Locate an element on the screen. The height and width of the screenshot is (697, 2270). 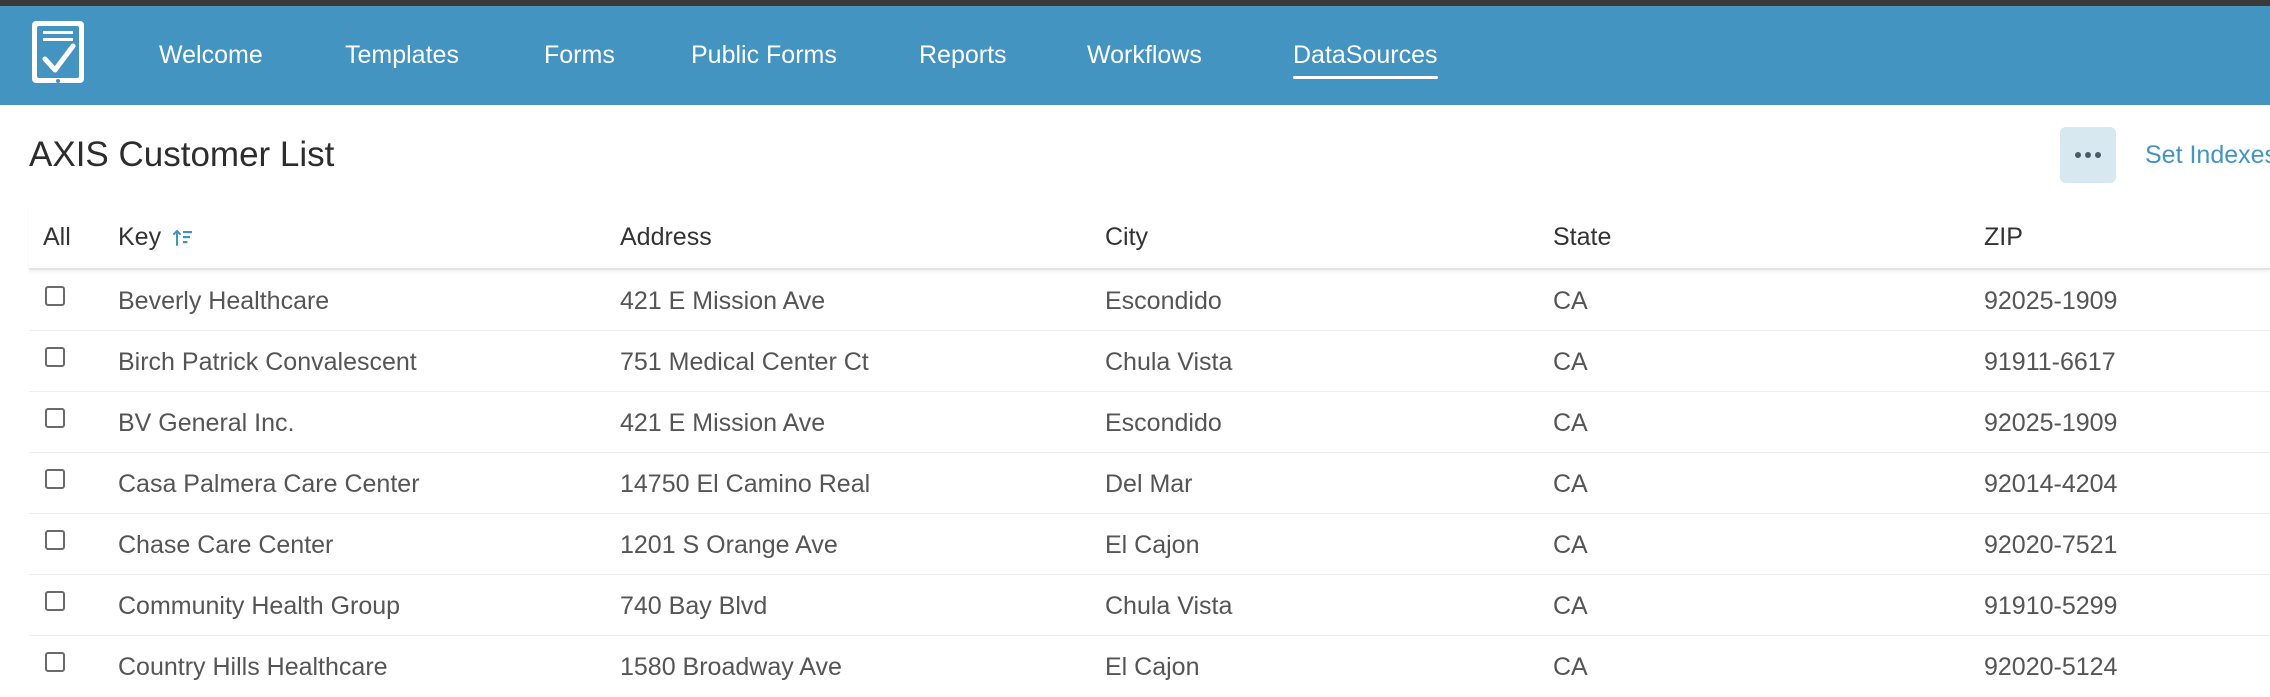
column-header-zip: ZIP is located at coordinates (2003, 237).